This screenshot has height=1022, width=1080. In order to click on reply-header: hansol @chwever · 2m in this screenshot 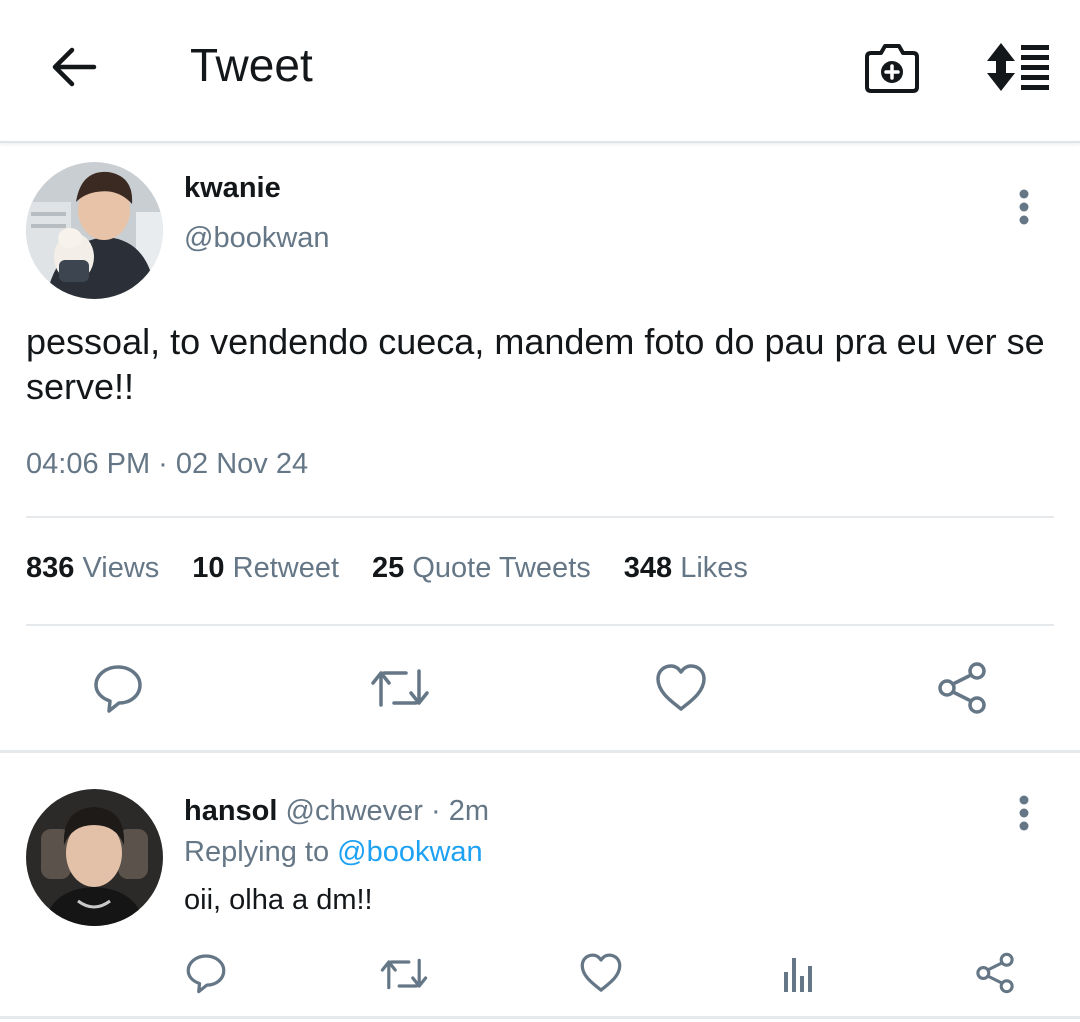, I will do `click(336, 811)`.